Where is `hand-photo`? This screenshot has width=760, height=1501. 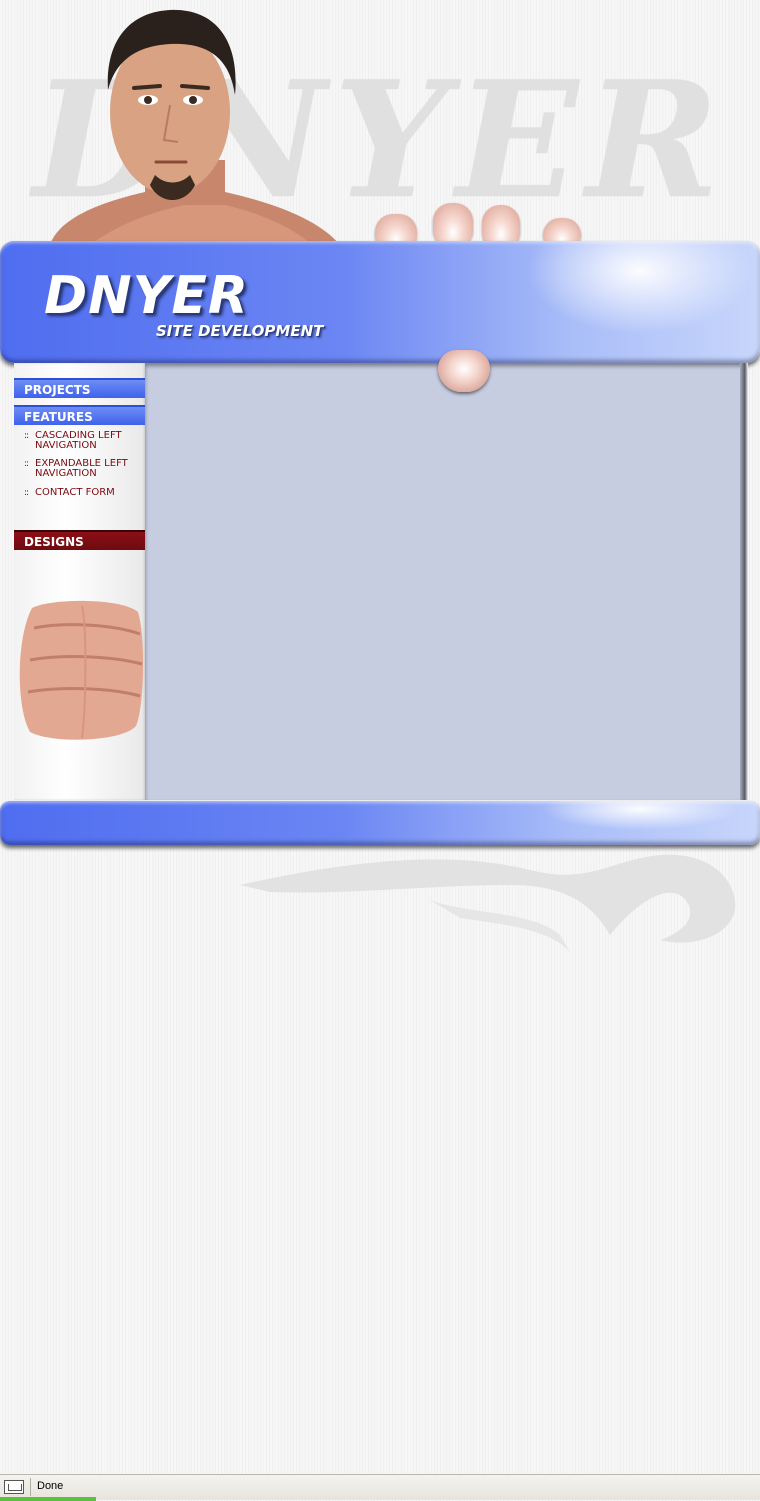 hand-photo is located at coordinates (81, 670).